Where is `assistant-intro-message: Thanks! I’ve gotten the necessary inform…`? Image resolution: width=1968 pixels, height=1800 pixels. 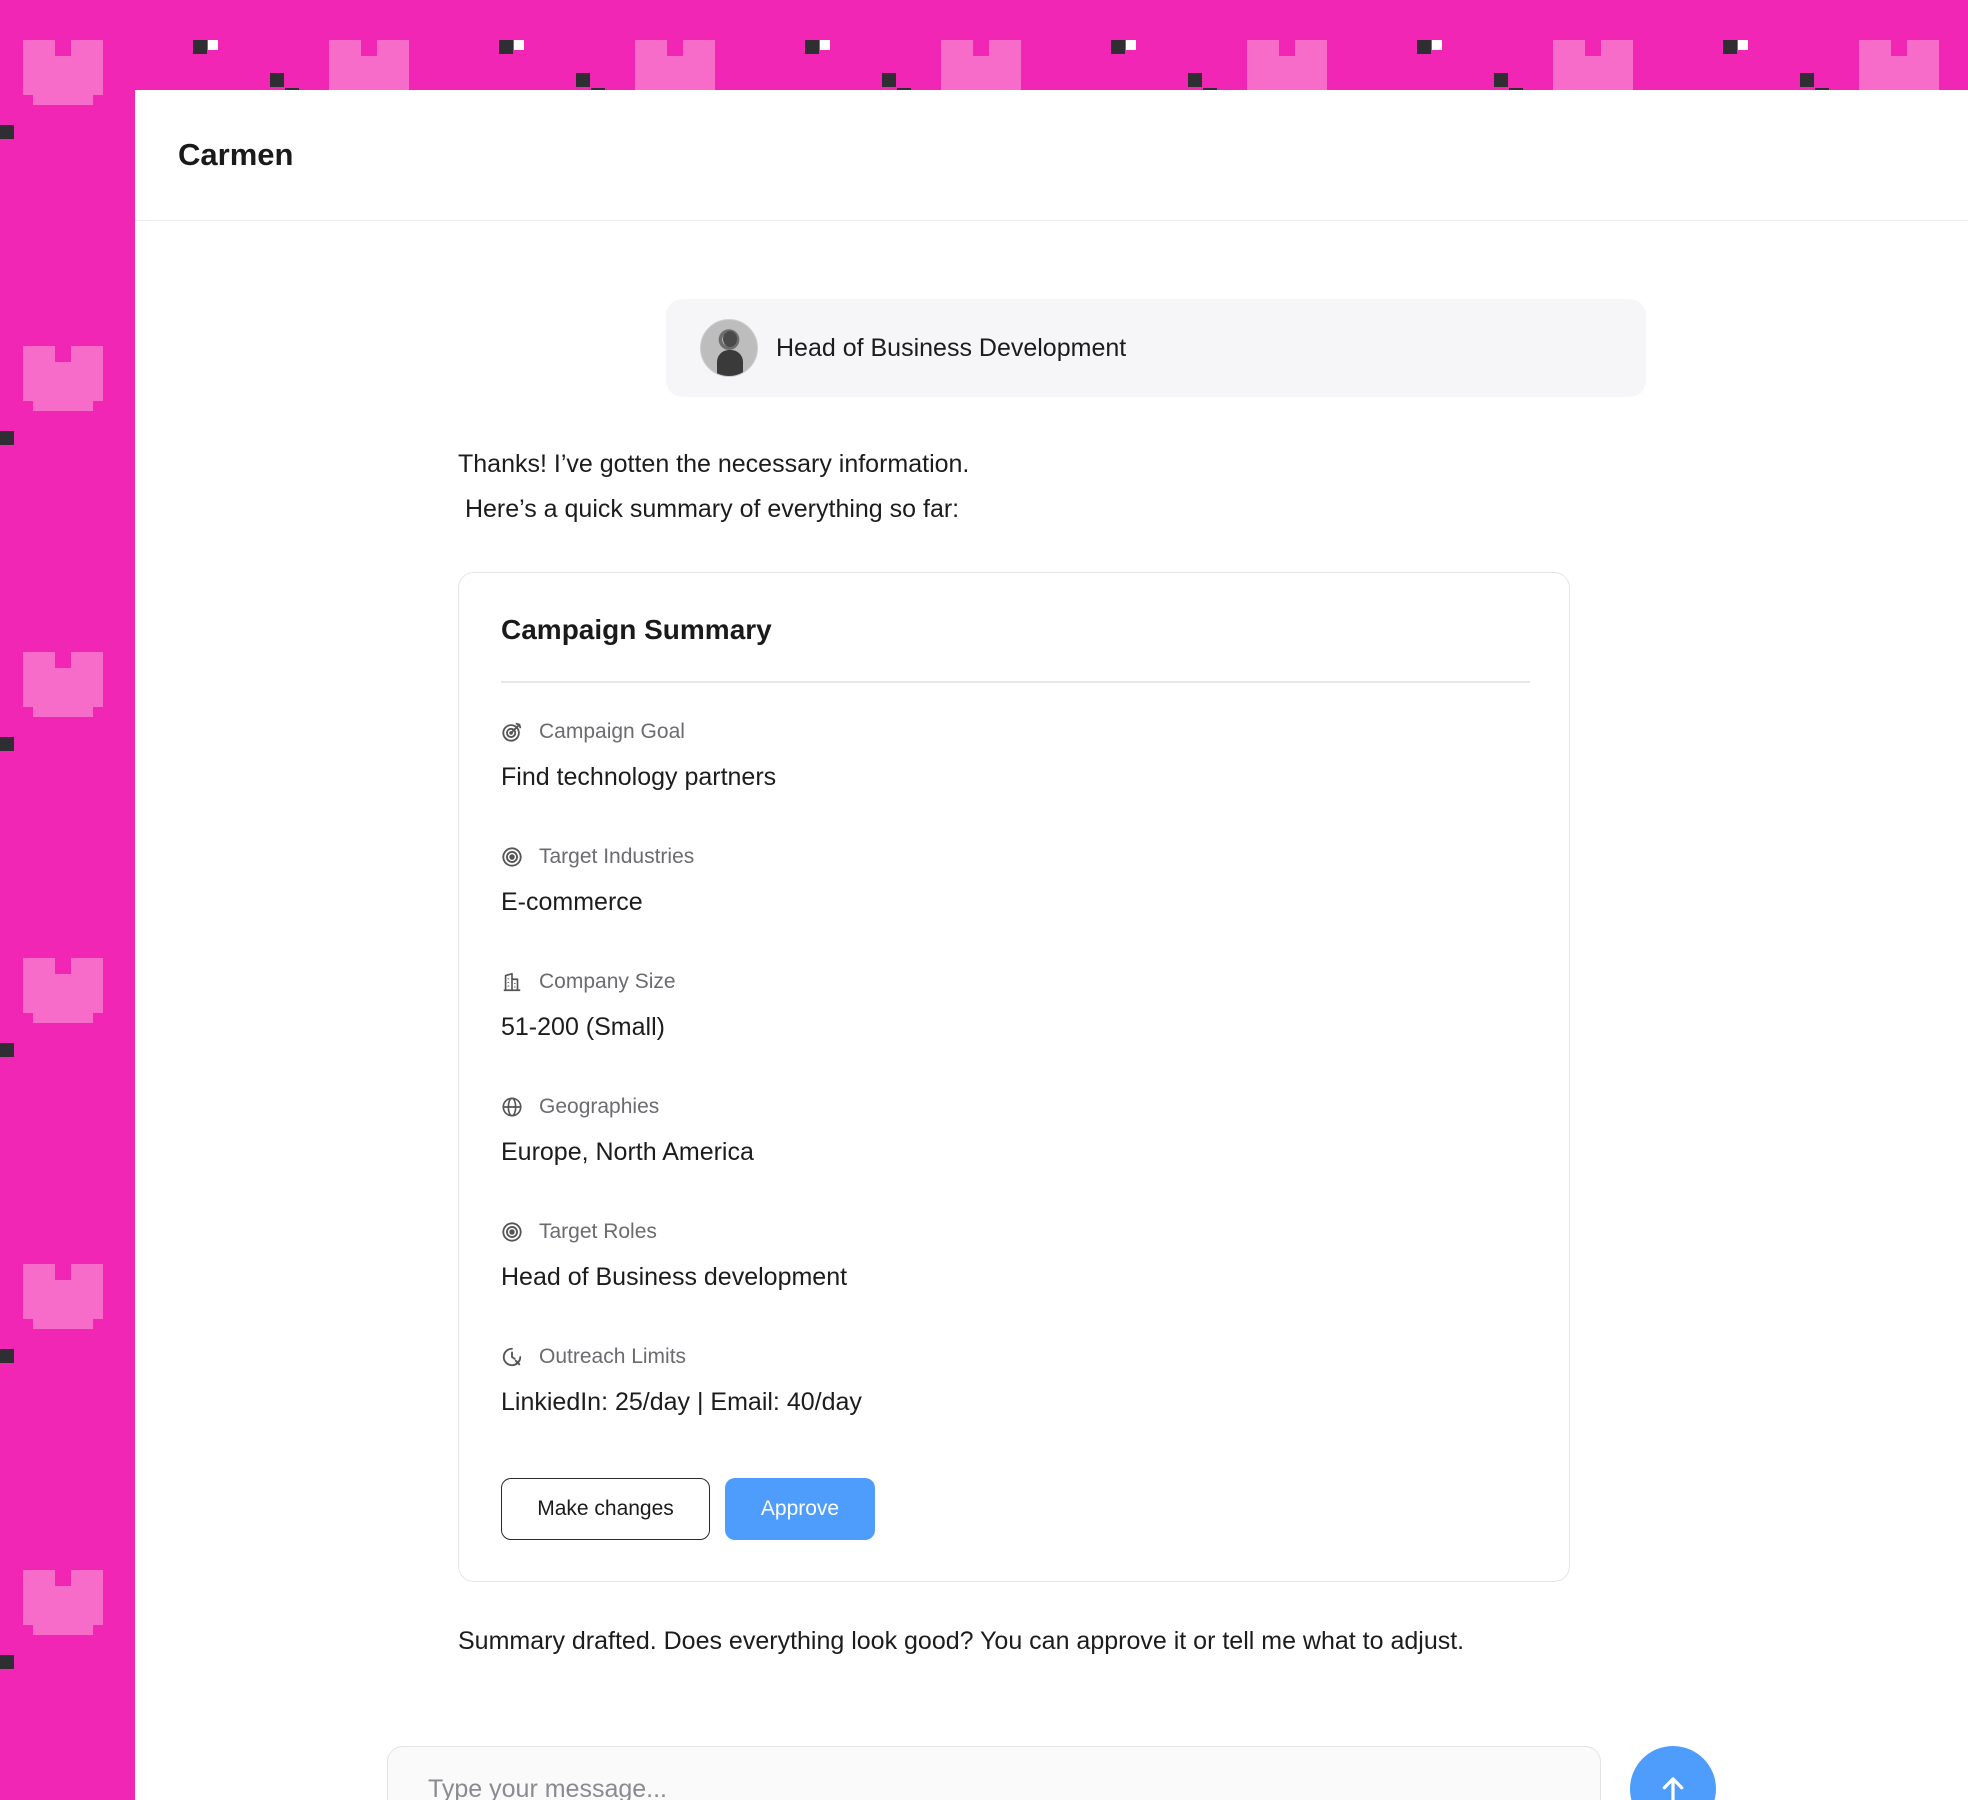
assistant-intro-message: Thanks! I’ve gotten the necessary inform… is located at coordinates (713, 487).